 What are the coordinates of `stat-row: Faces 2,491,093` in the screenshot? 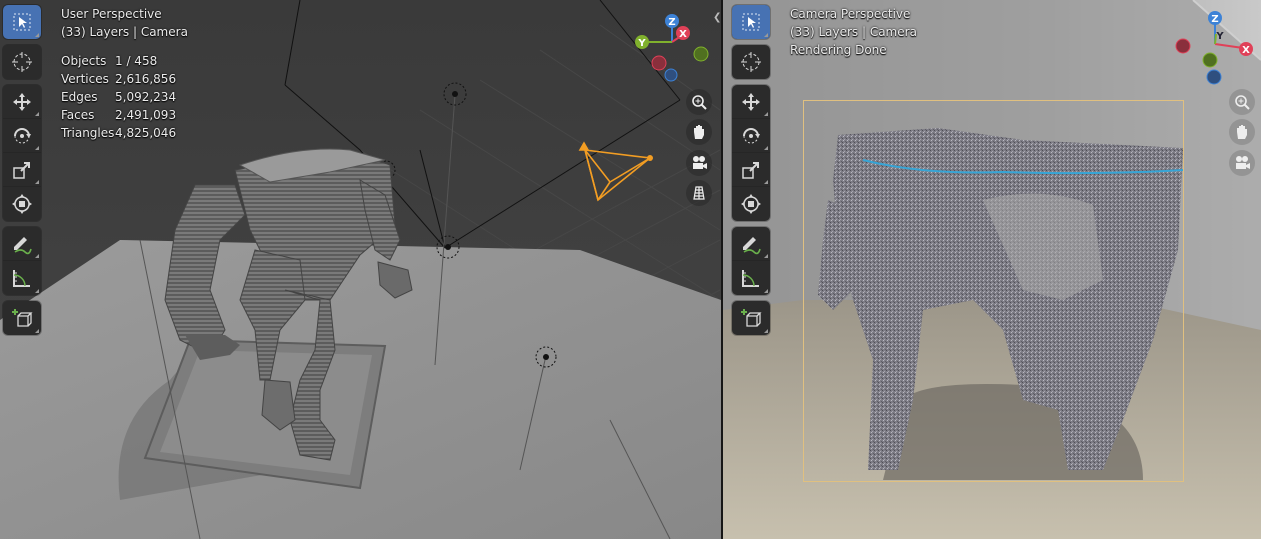 It's located at (118, 115).